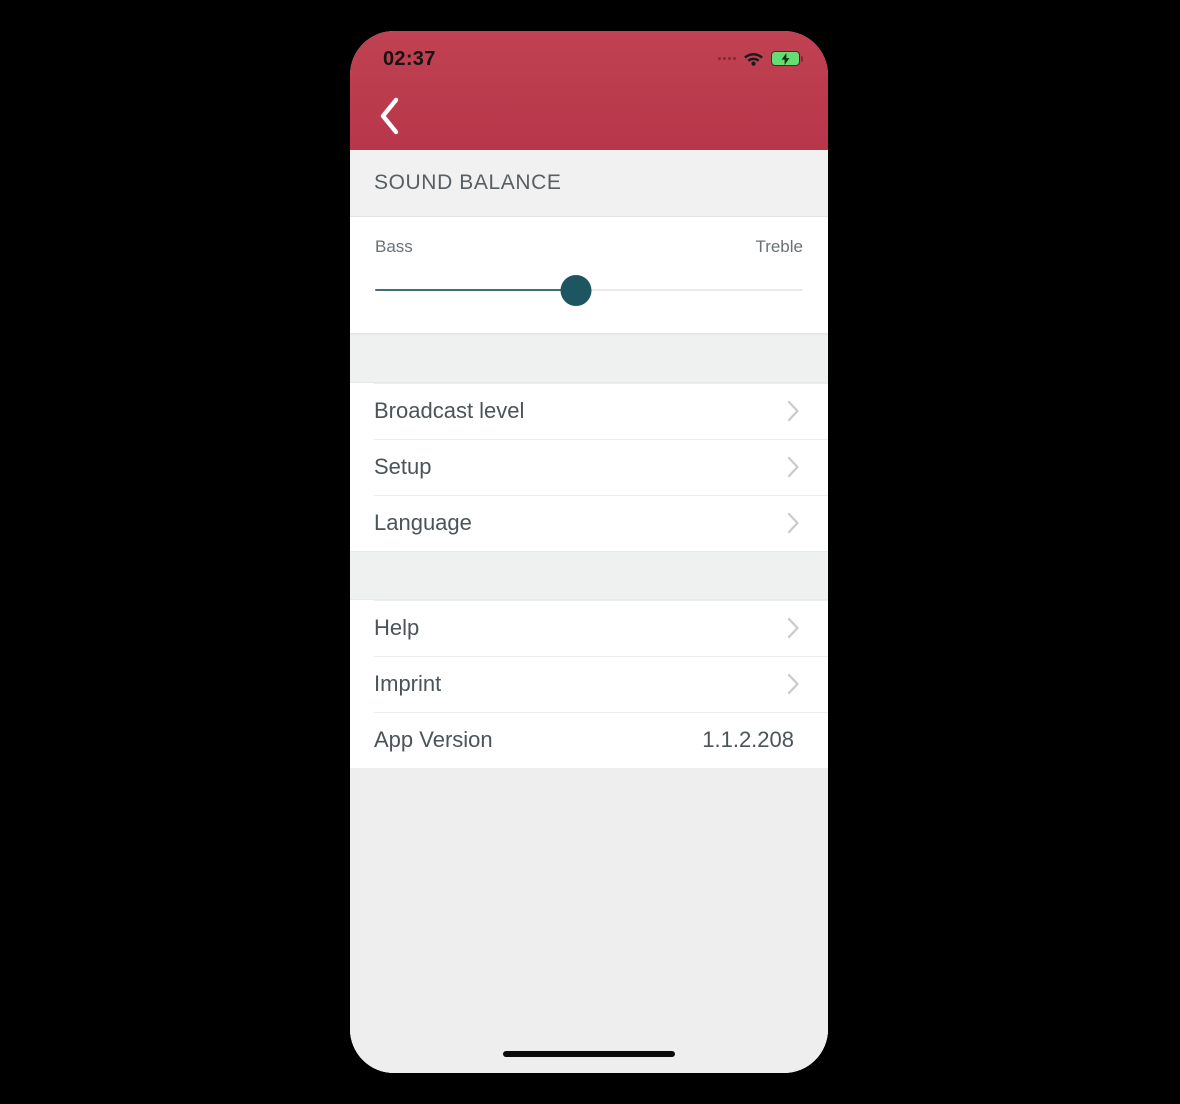 This screenshot has width=1180, height=1104. I want to click on lightning-bolt-icon, so click(785, 58).